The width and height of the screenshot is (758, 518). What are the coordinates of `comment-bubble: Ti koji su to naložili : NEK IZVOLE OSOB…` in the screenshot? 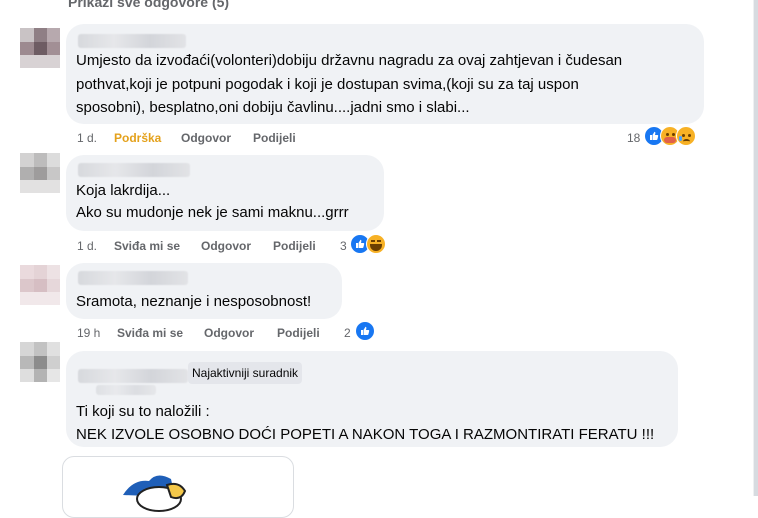 It's located at (372, 399).